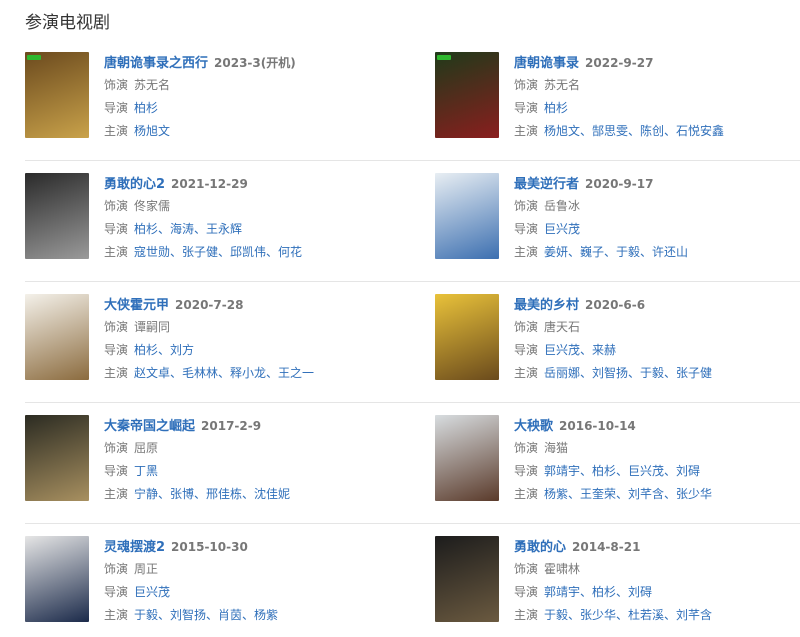  Describe the element at coordinates (657, 592) in the screenshot. I see `director-line: 导演 郭靖宇、柏杉、刘碍` at that location.